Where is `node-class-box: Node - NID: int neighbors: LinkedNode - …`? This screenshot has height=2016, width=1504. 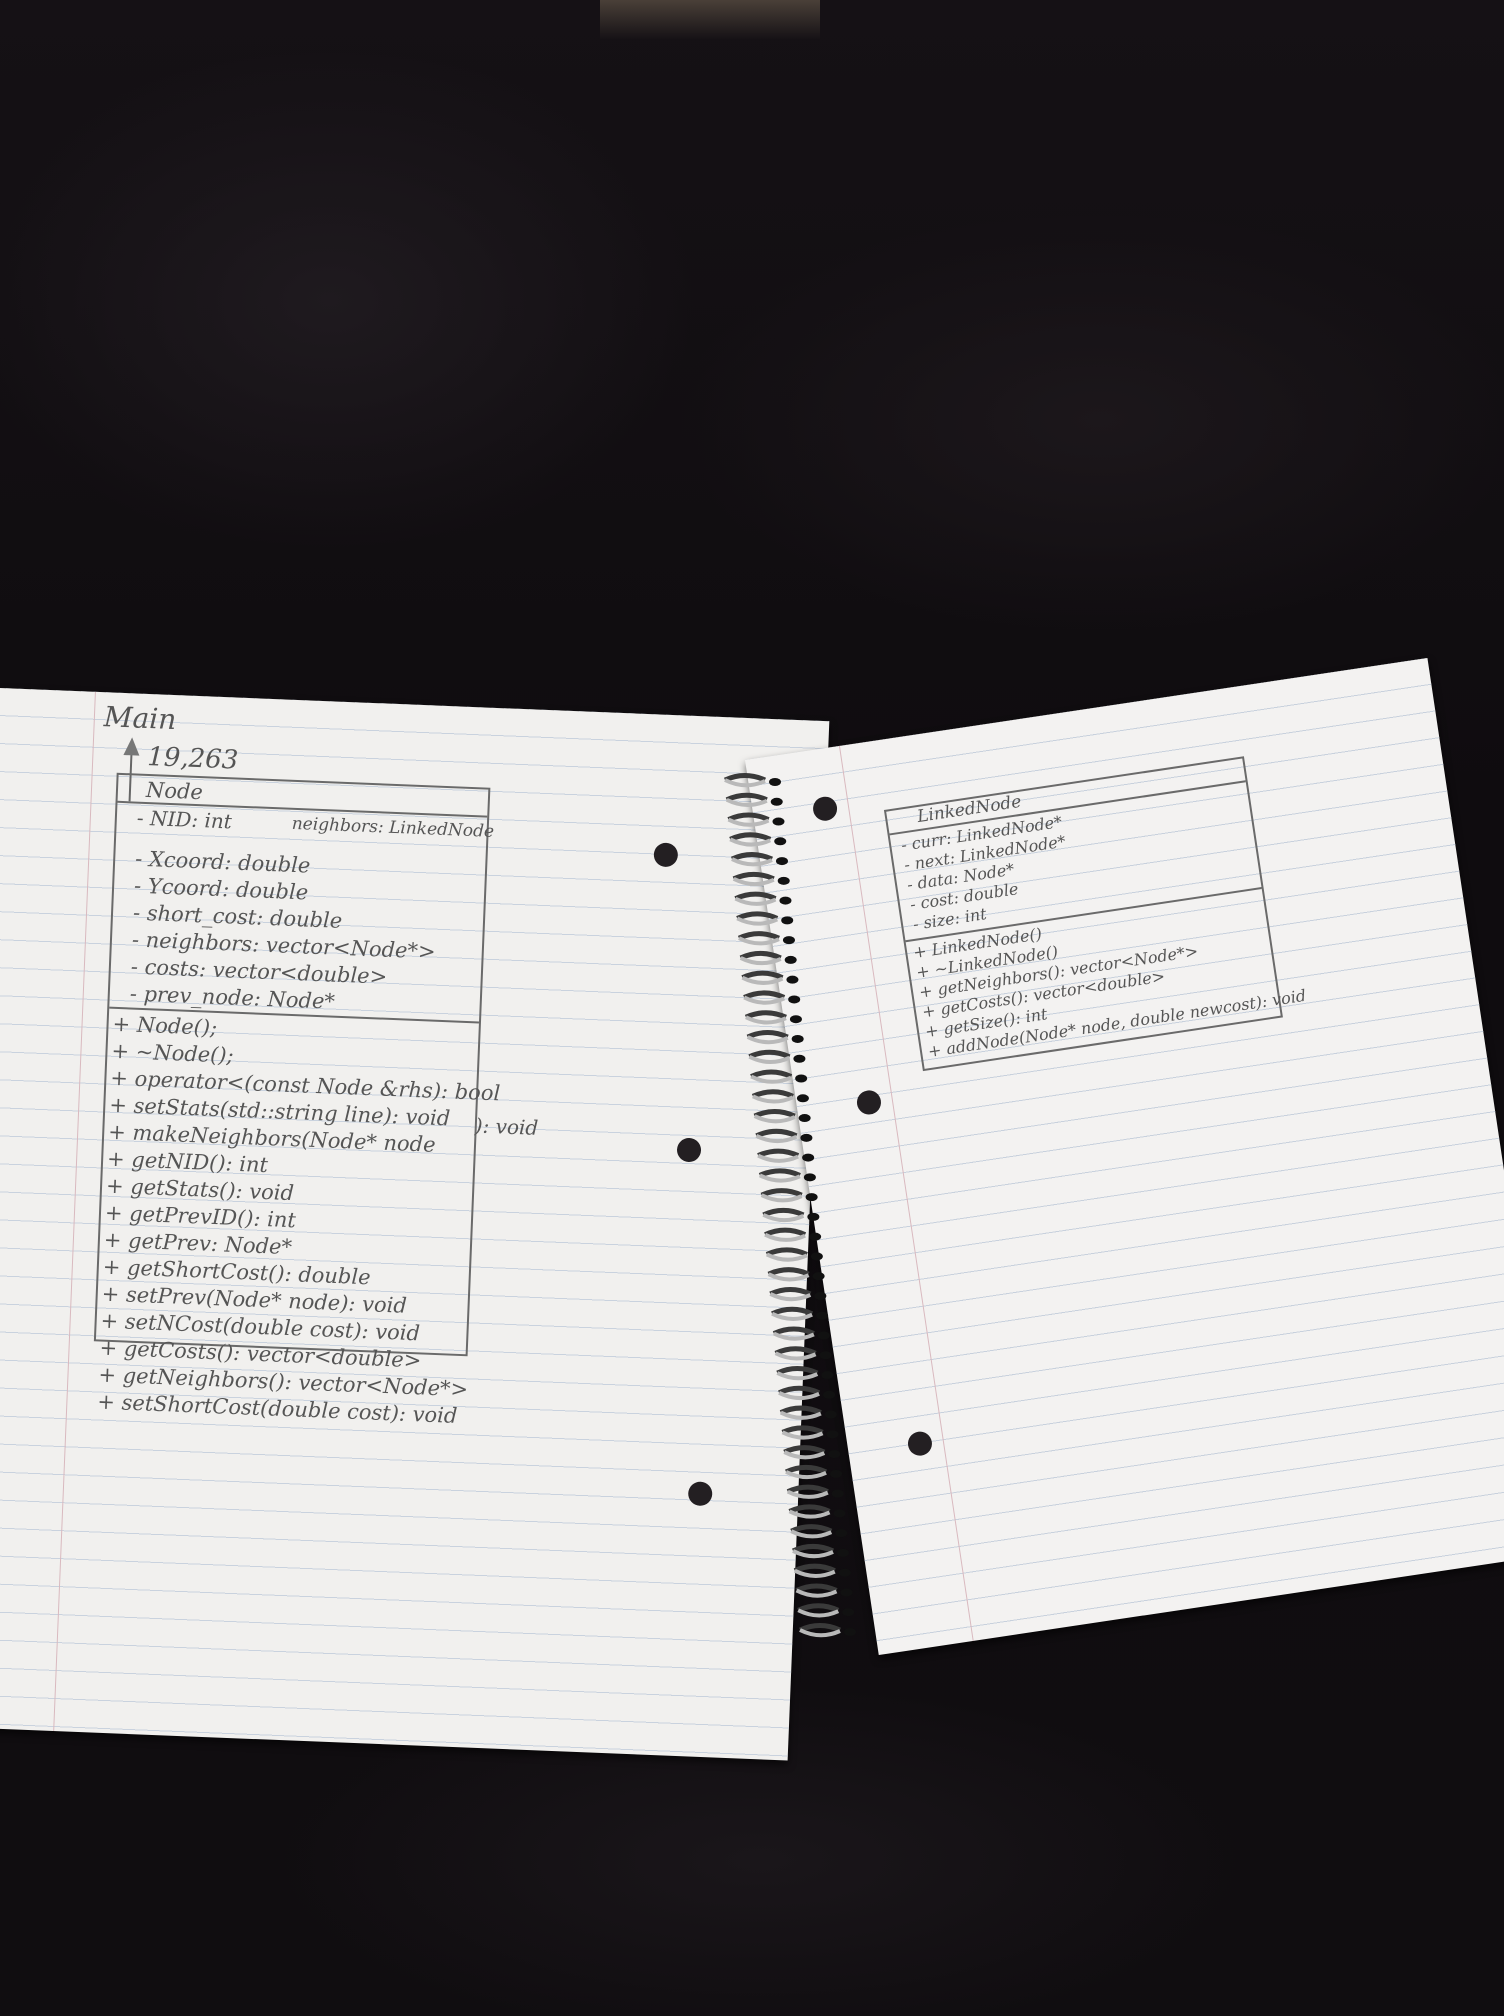
node-class-box: Node - NID: int neighbors: LinkedNode - … is located at coordinates (316, 1100).